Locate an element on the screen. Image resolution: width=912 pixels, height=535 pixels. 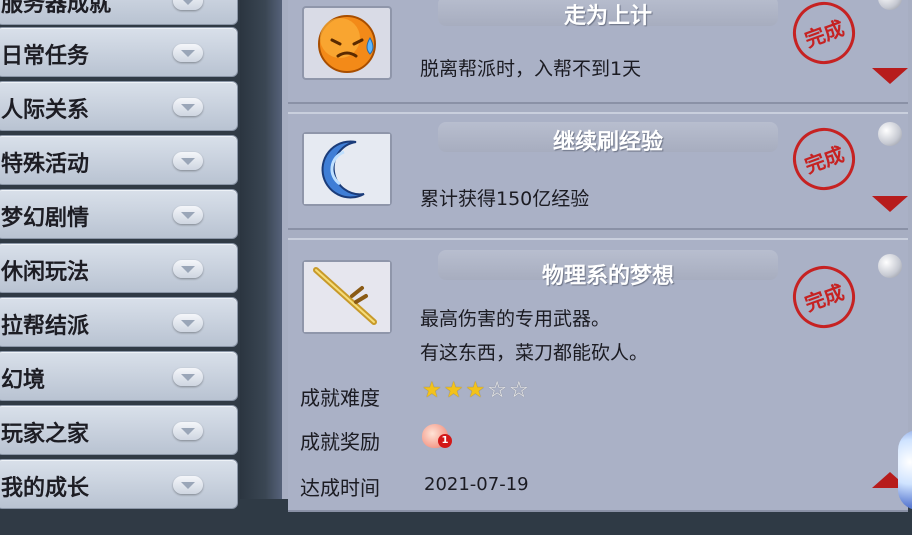
achievement-title: 物理系的梦想 is located at coordinates (607, 276).